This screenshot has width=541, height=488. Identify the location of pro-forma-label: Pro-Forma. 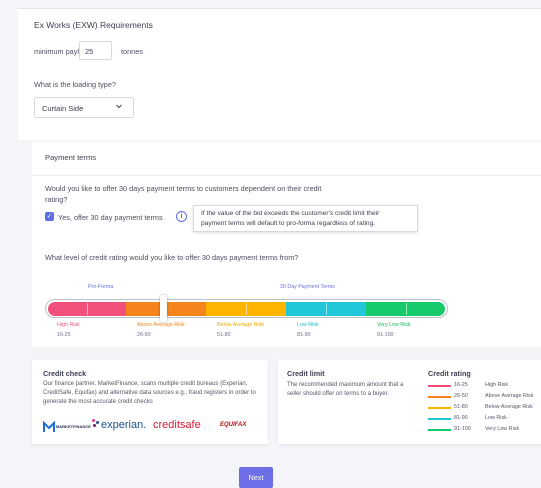
(101, 287).